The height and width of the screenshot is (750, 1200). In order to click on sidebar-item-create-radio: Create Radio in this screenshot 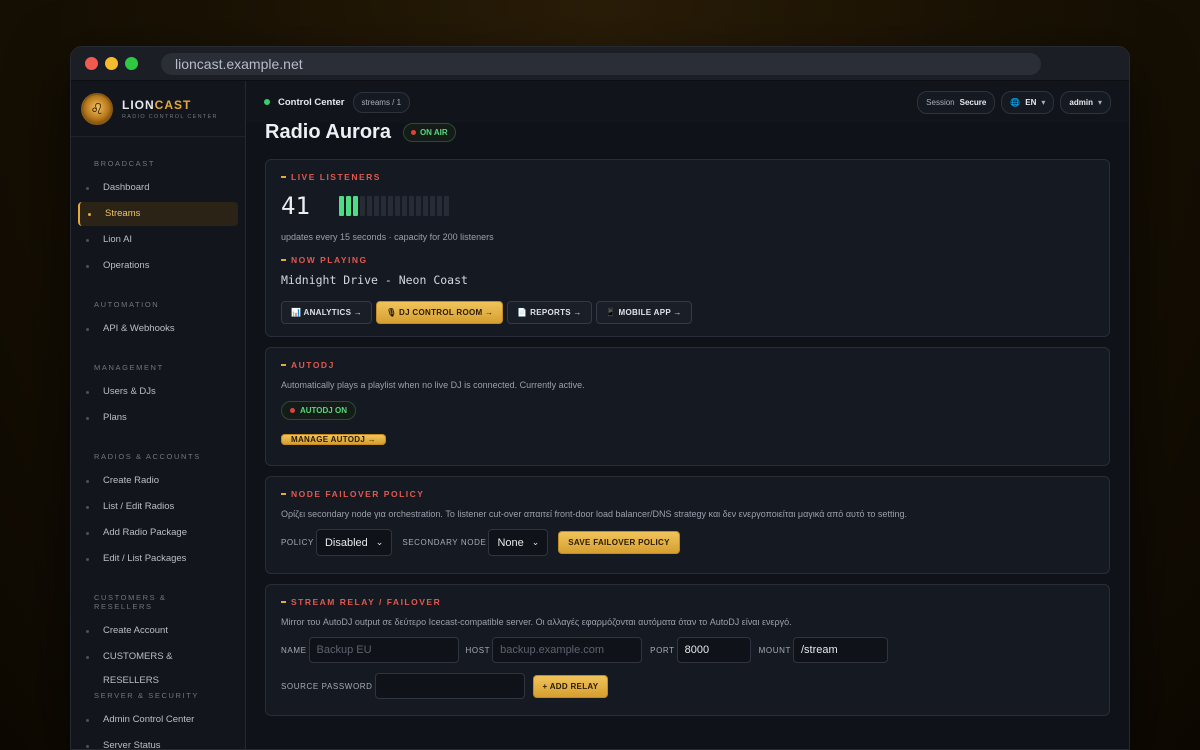, I will do `click(158, 481)`.